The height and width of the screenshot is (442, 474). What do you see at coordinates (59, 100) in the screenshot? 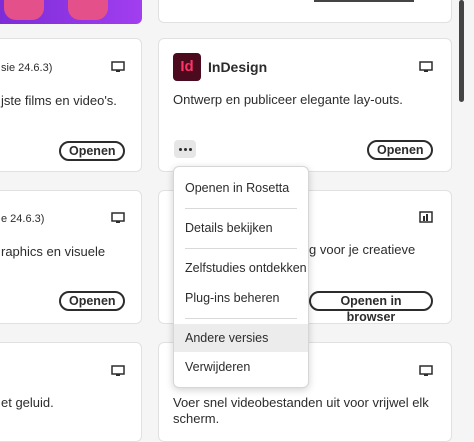
I see `app-description: jste films en video's.` at bounding box center [59, 100].